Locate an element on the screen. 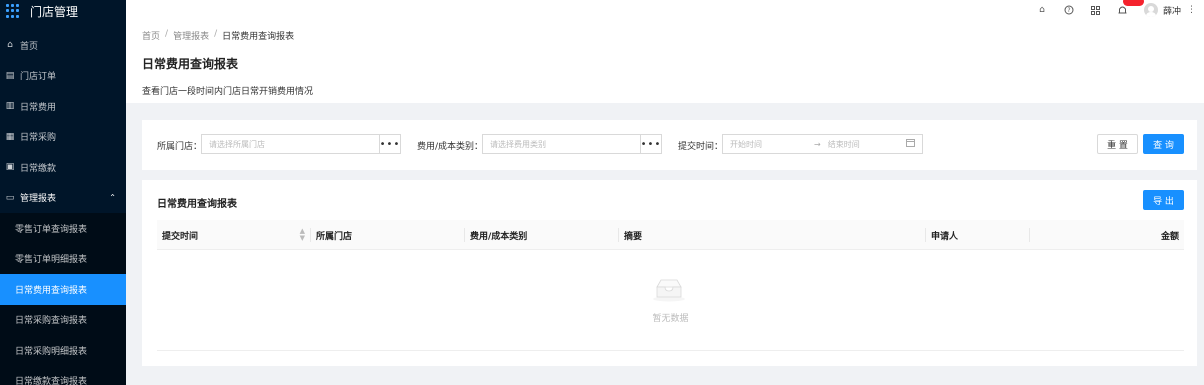 The height and width of the screenshot is (385, 1204). breadcrumb-current: 日常费用查询报表 is located at coordinates (258, 37).